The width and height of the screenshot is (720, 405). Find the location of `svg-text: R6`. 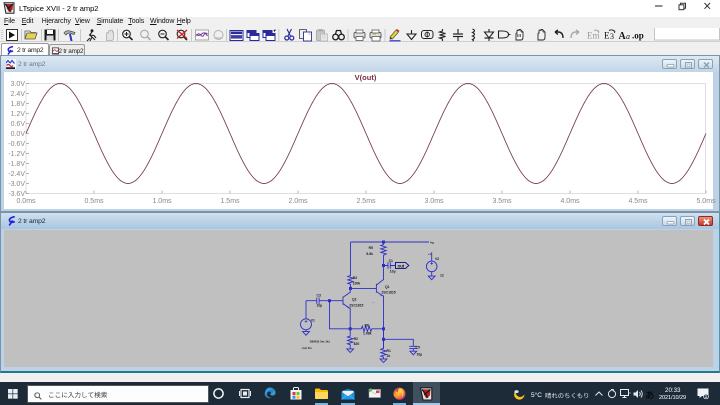

svg-text: R6 is located at coordinates (367, 326).